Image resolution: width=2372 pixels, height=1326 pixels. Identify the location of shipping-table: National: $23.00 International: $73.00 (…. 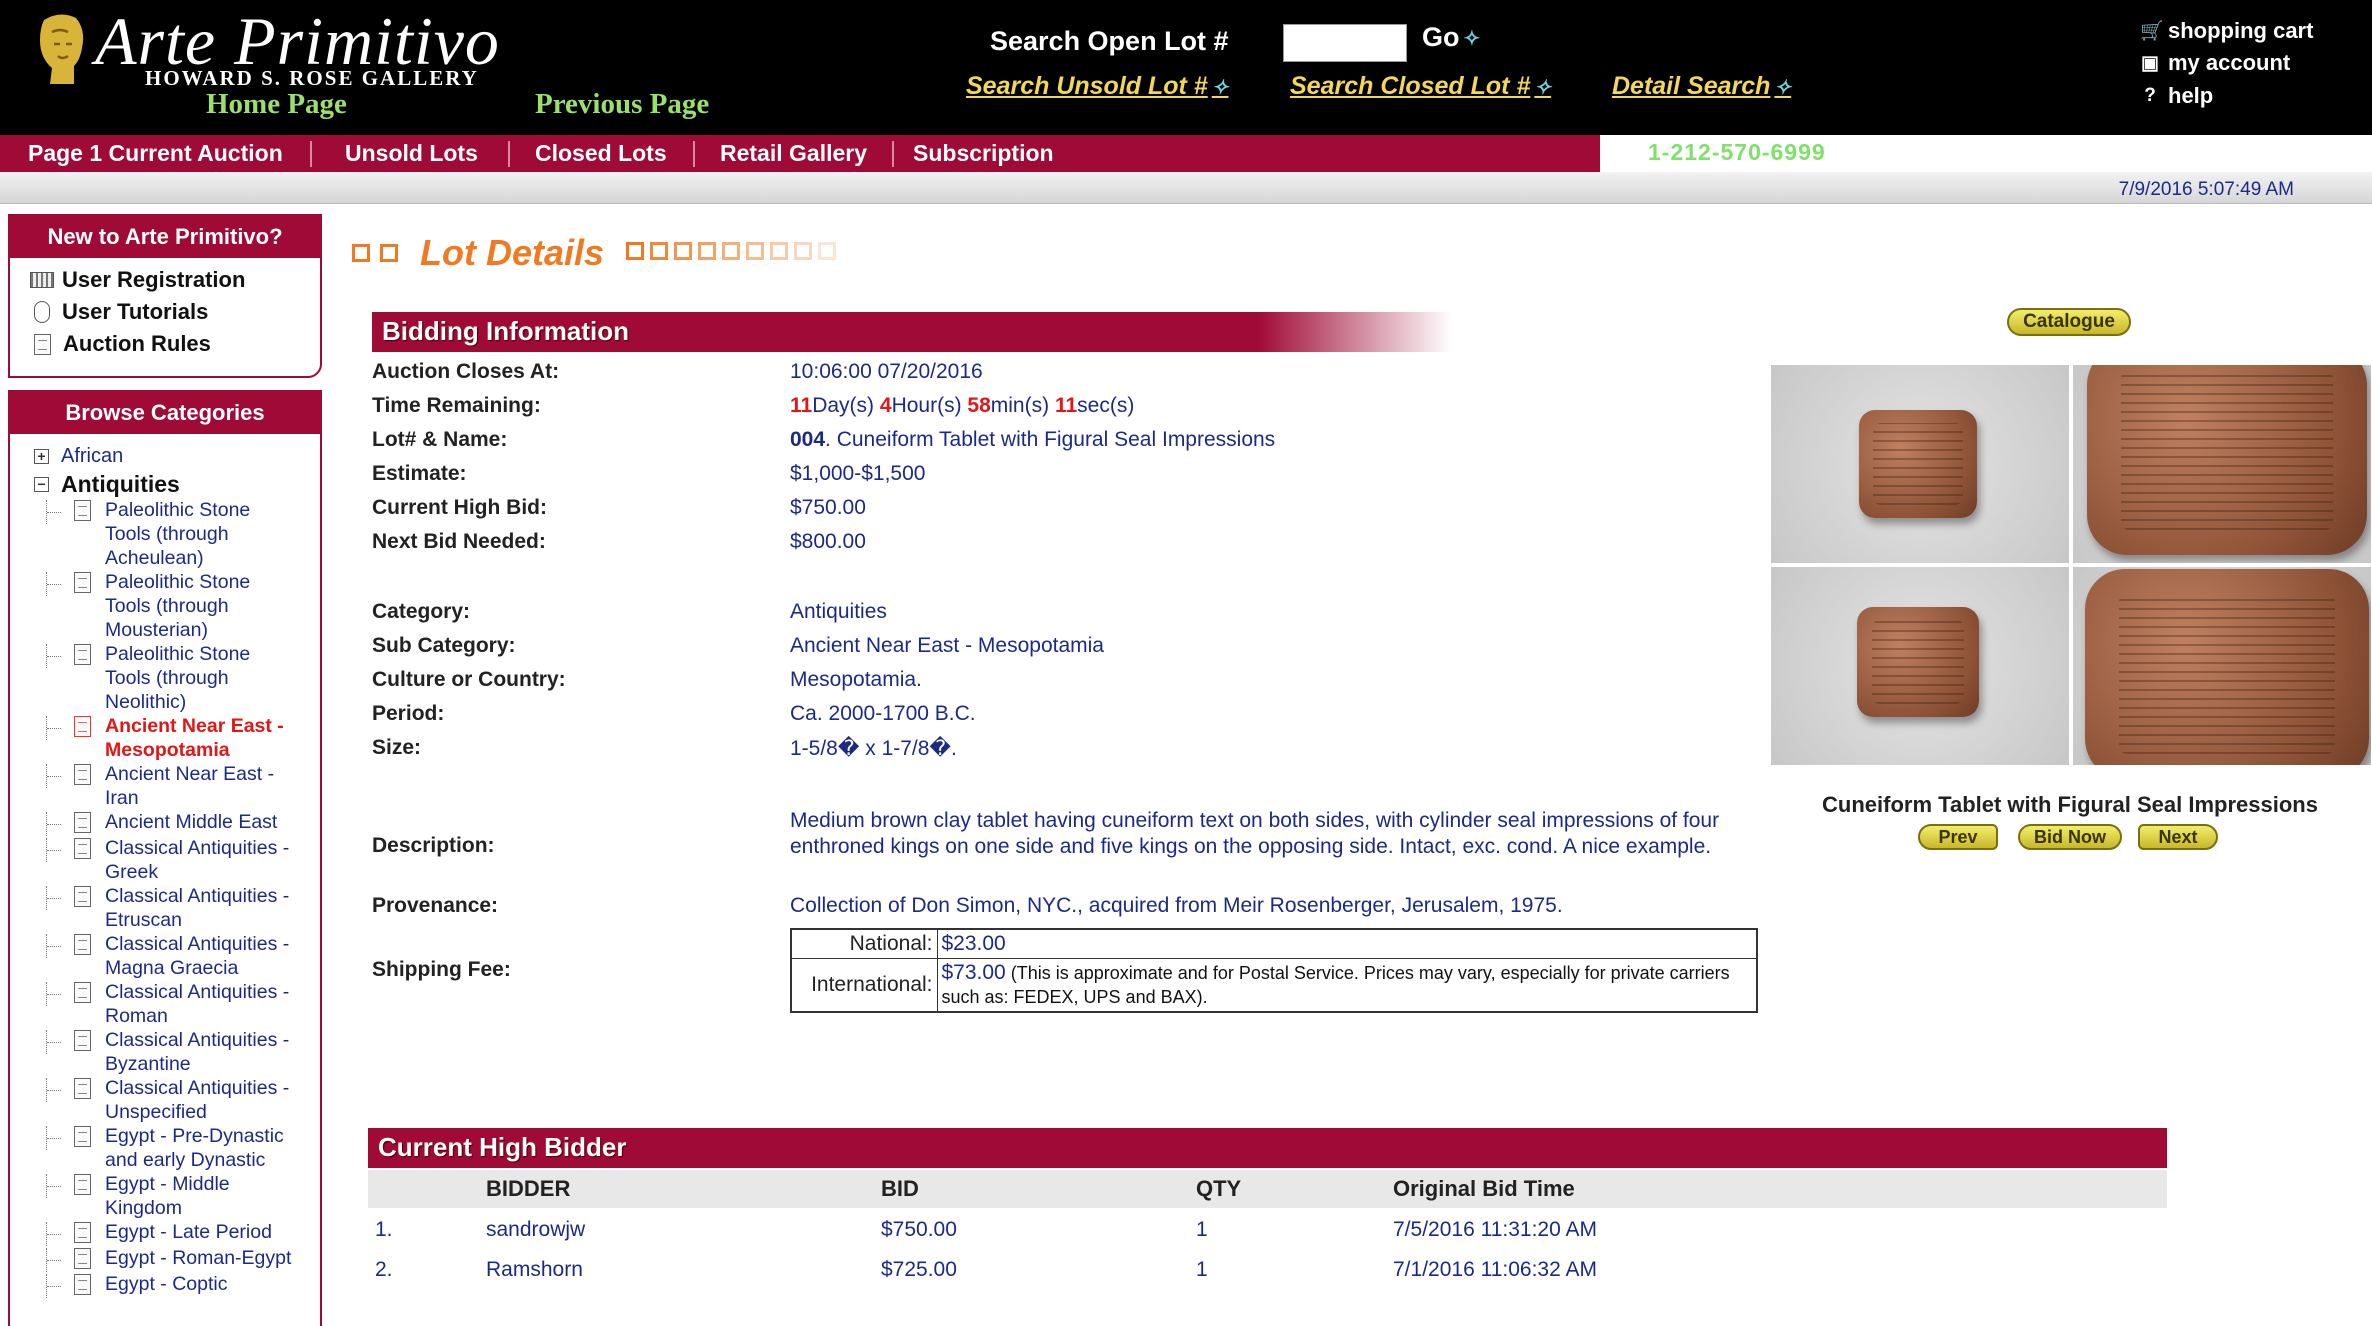
(1274, 970).